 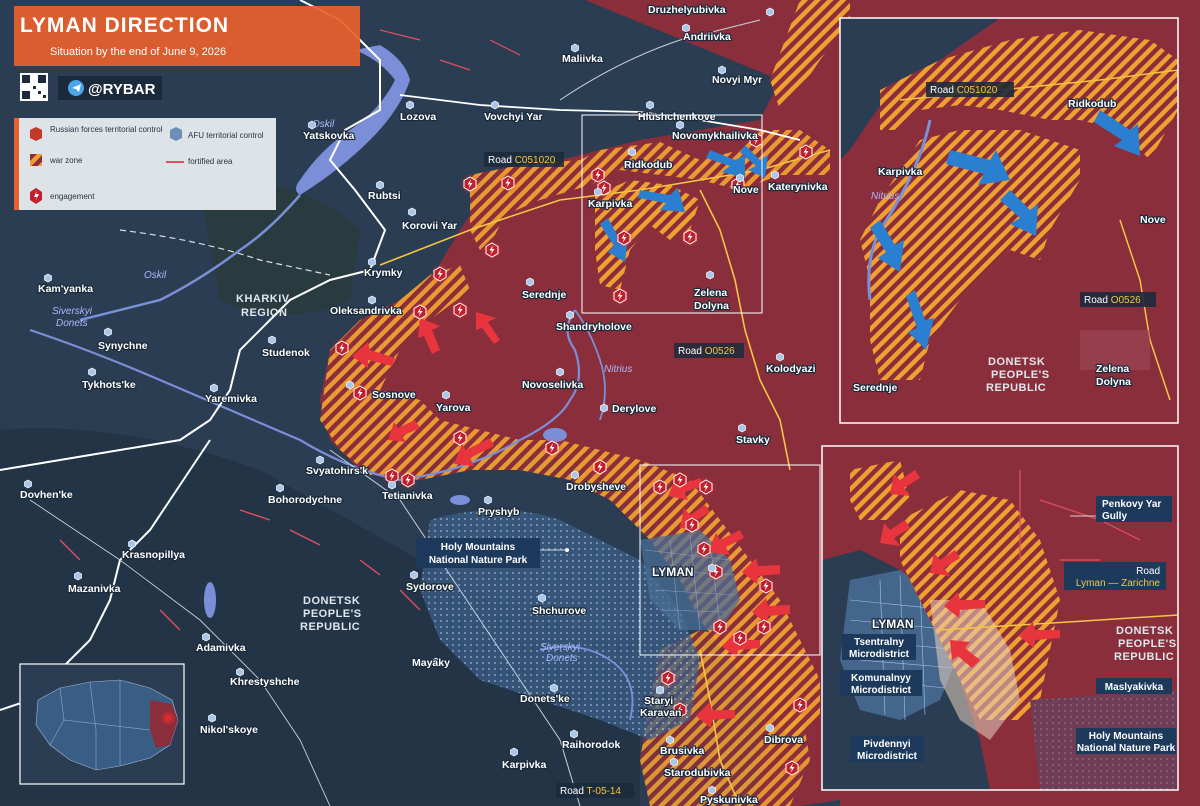 I want to click on town-staryi-2: Karavan, so click(x=660, y=713).